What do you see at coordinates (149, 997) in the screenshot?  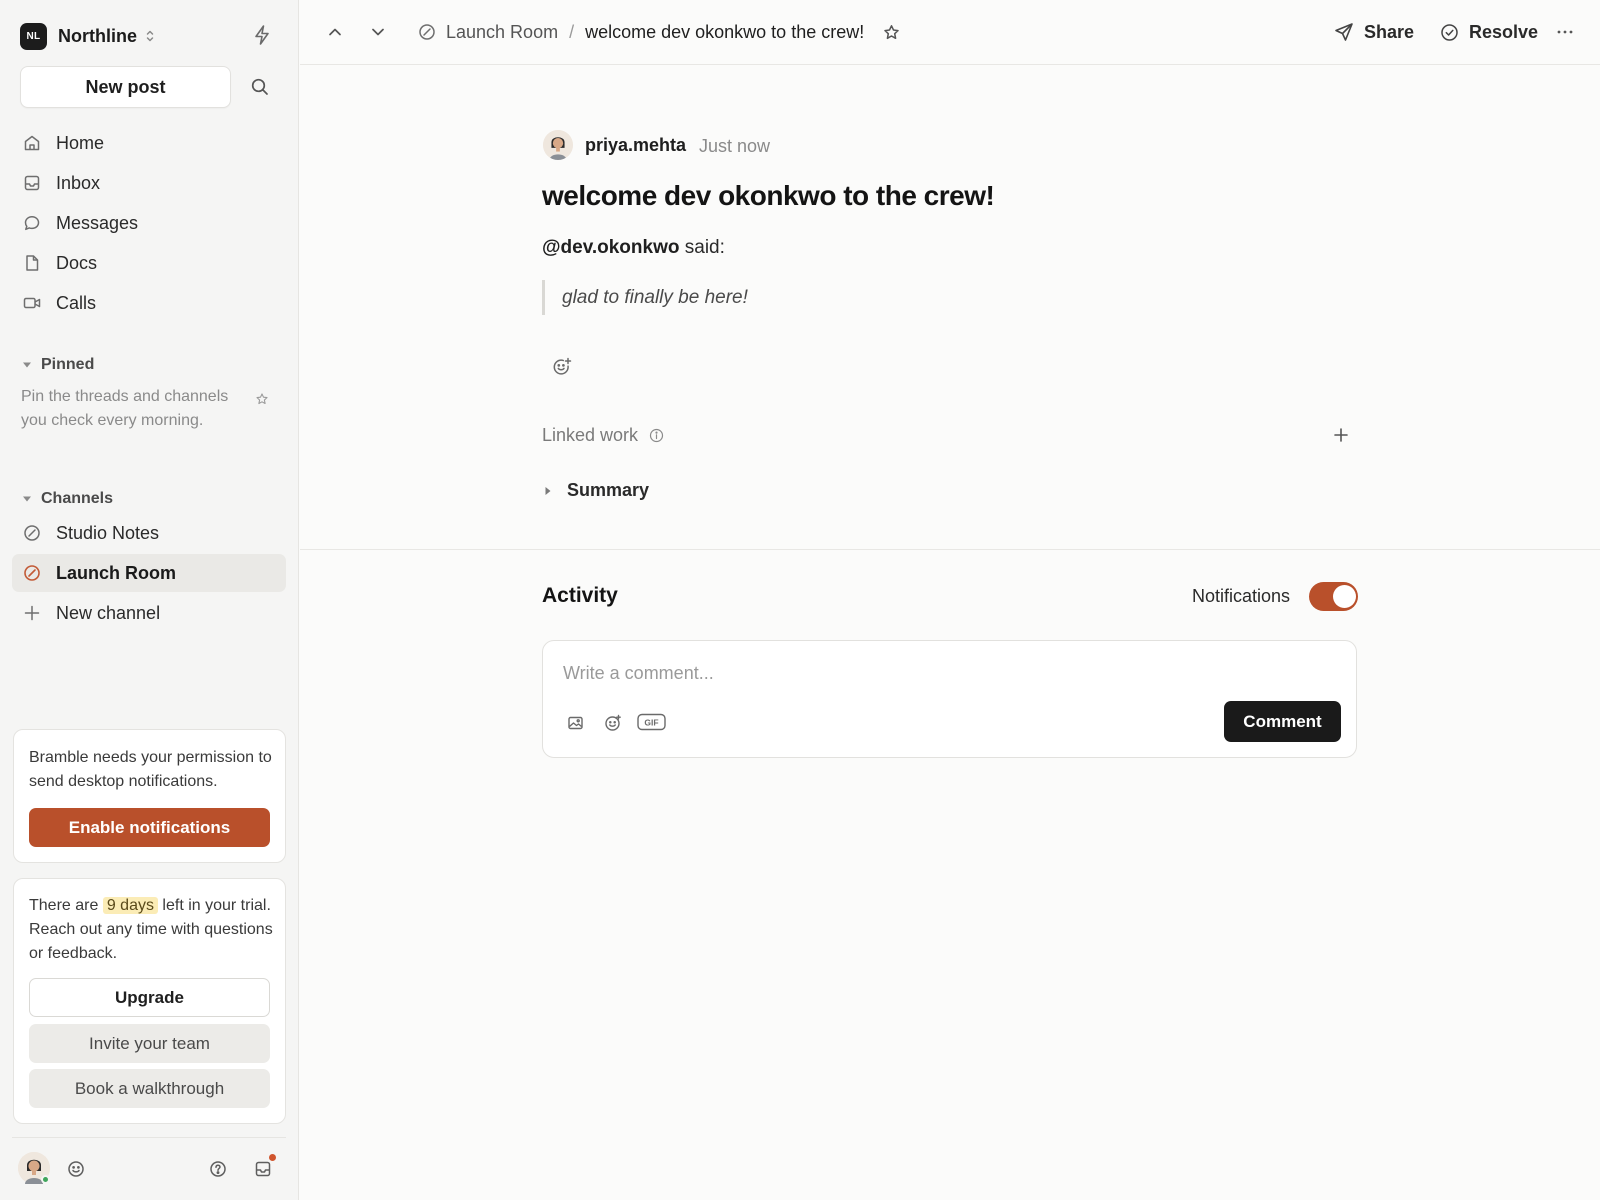 I see `upgrade-button: Upgrade` at bounding box center [149, 997].